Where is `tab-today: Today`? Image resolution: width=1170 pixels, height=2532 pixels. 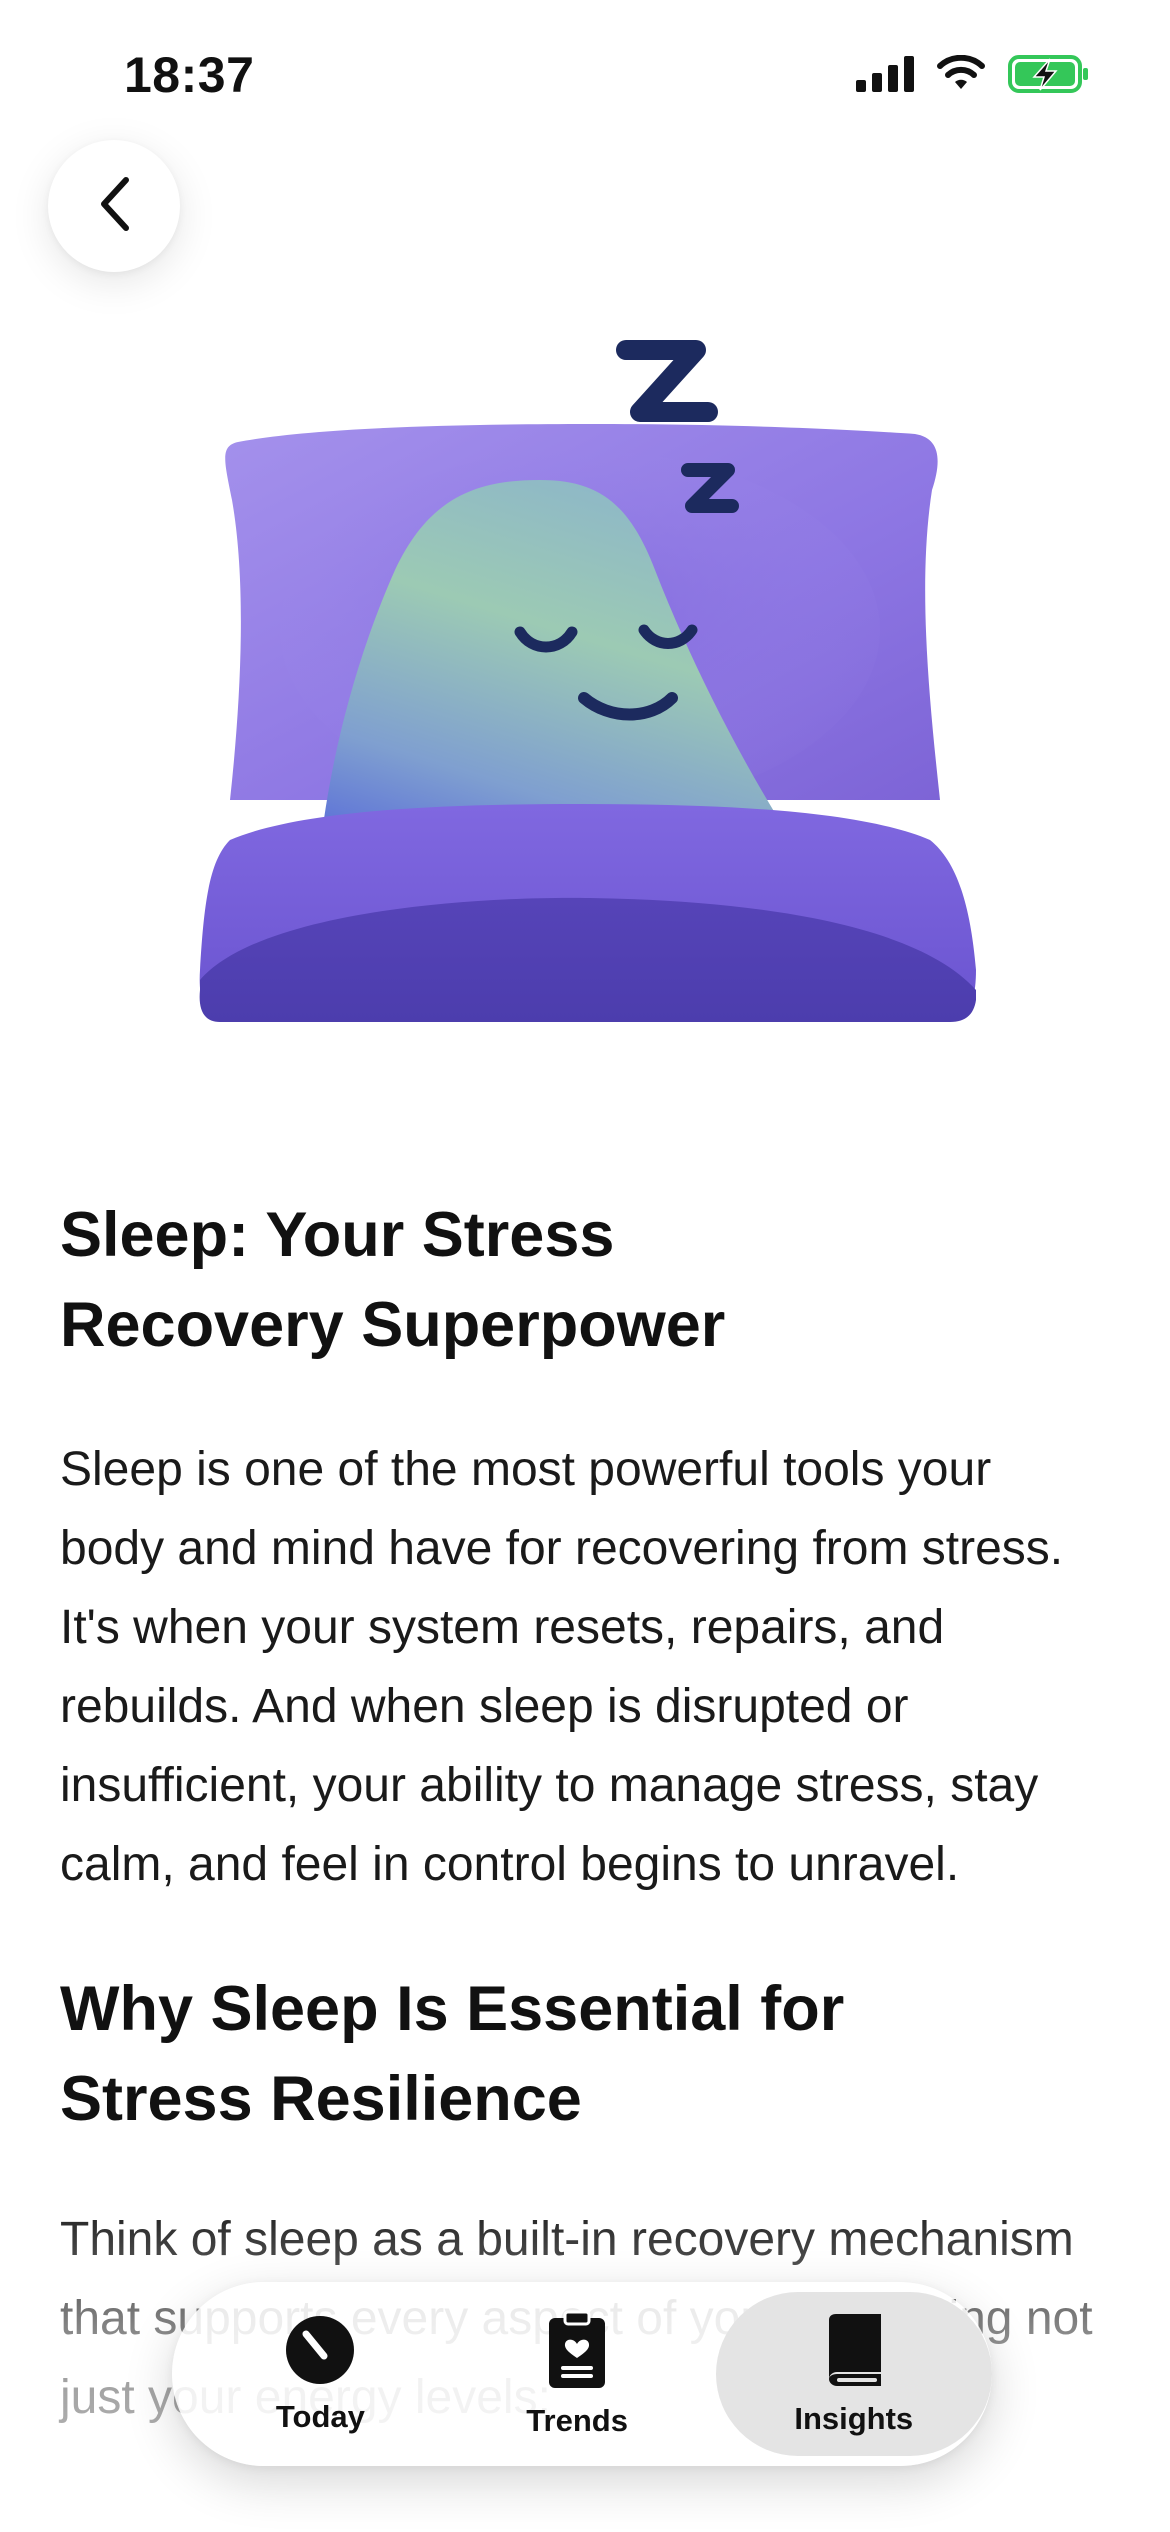
tab-today: Today is located at coordinates (320, 2374).